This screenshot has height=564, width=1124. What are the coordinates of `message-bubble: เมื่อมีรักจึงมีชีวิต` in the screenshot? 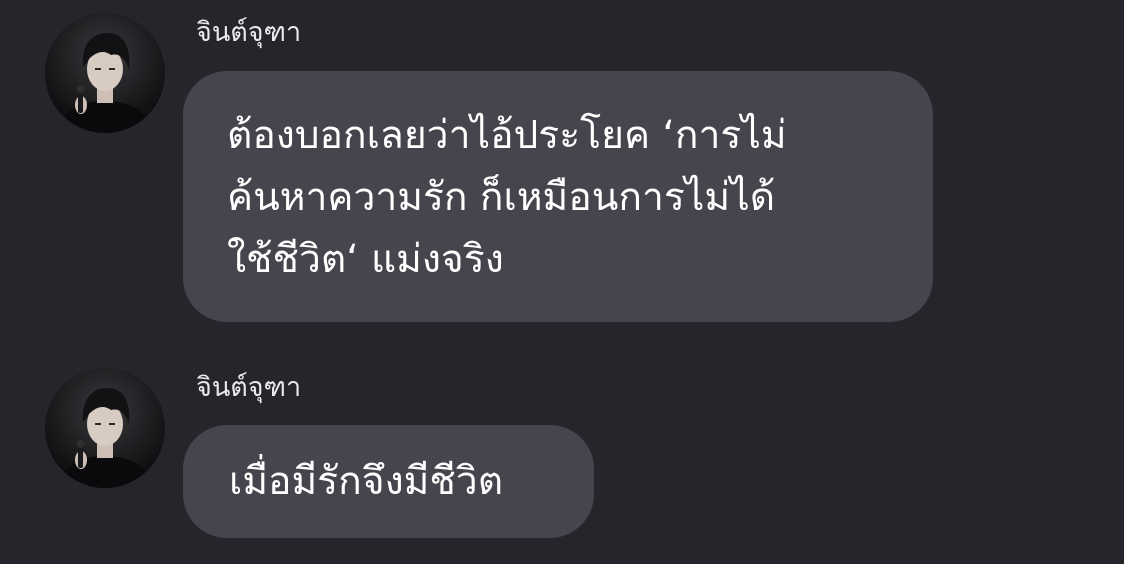 It's located at (388, 481).